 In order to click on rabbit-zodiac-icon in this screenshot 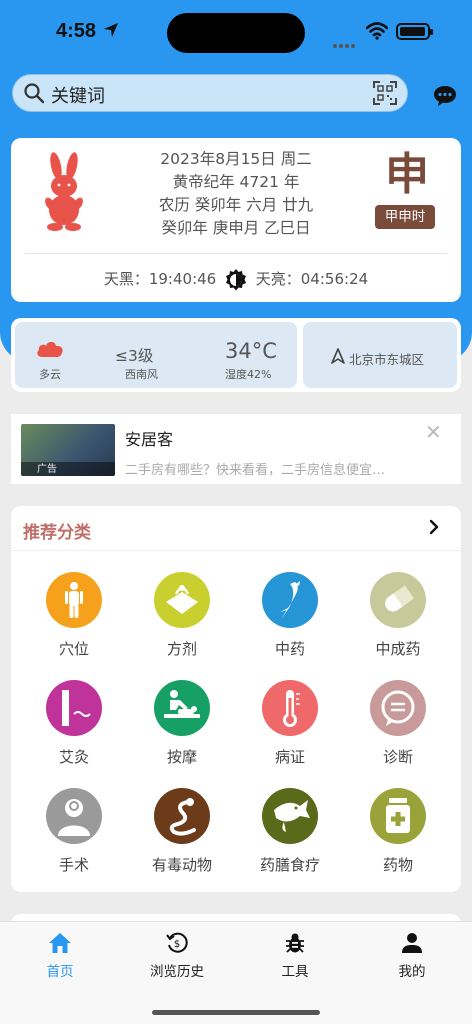, I will do `click(64, 191)`.